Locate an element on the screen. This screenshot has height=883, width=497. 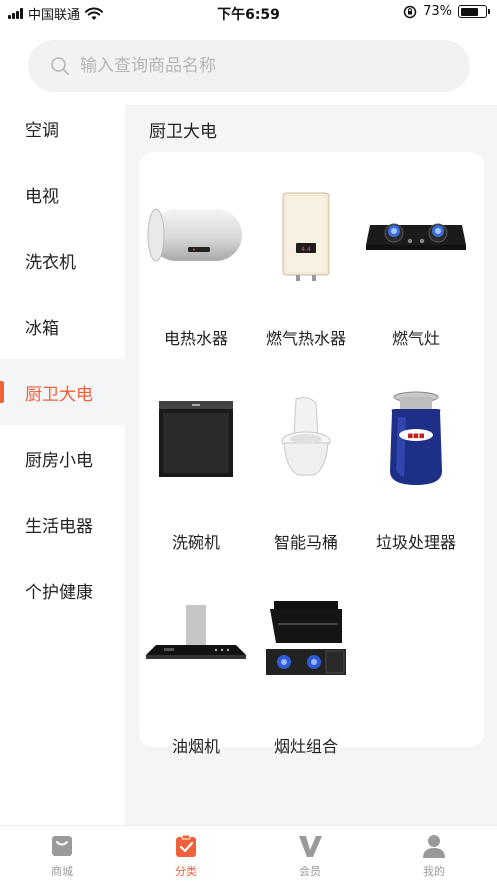
search-icon is located at coordinates (60, 66).